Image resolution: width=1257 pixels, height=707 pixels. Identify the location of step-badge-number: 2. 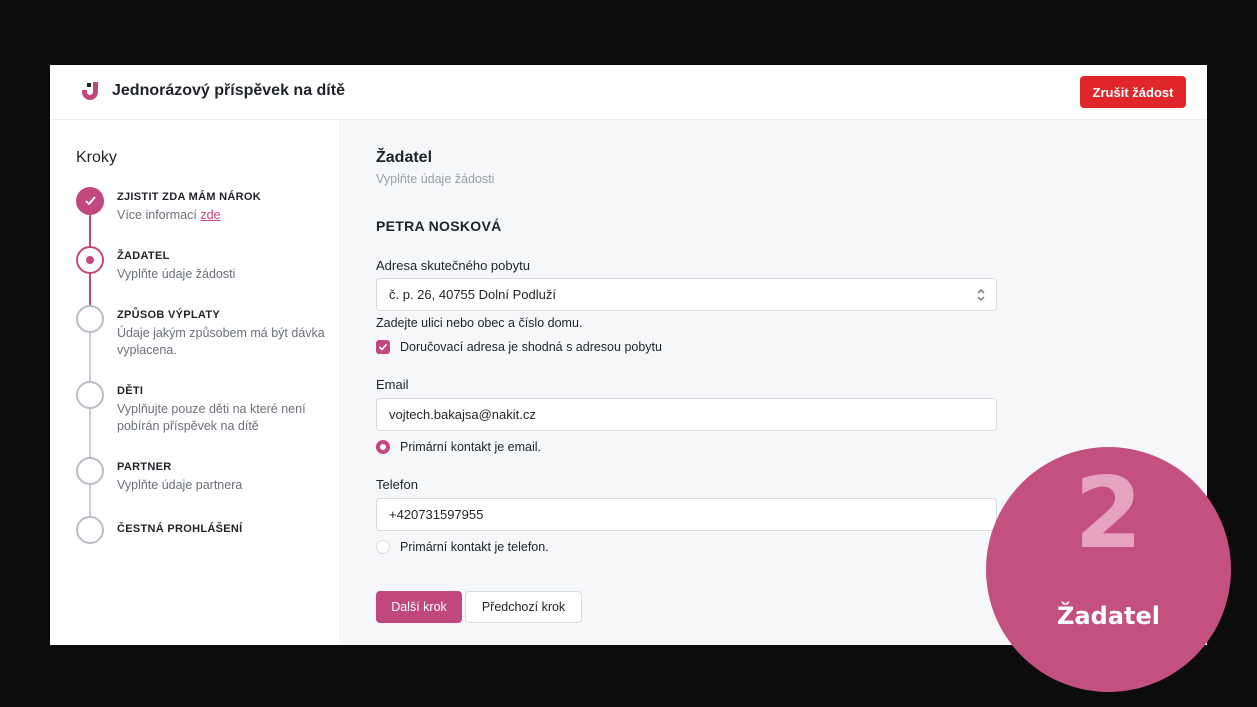
(1108, 514).